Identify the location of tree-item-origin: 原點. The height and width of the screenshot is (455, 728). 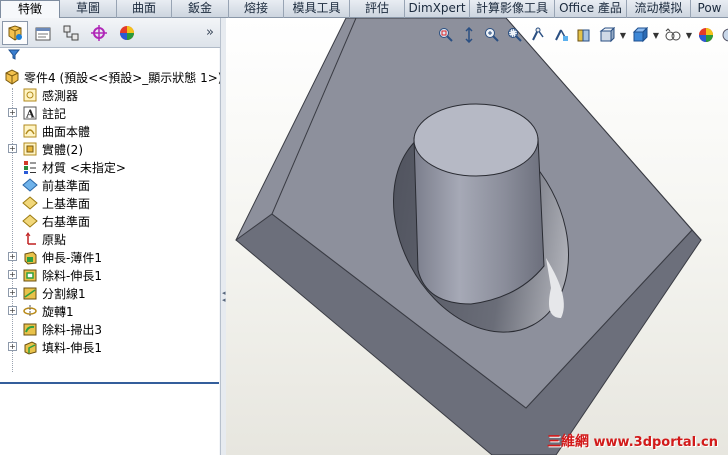
(44, 239).